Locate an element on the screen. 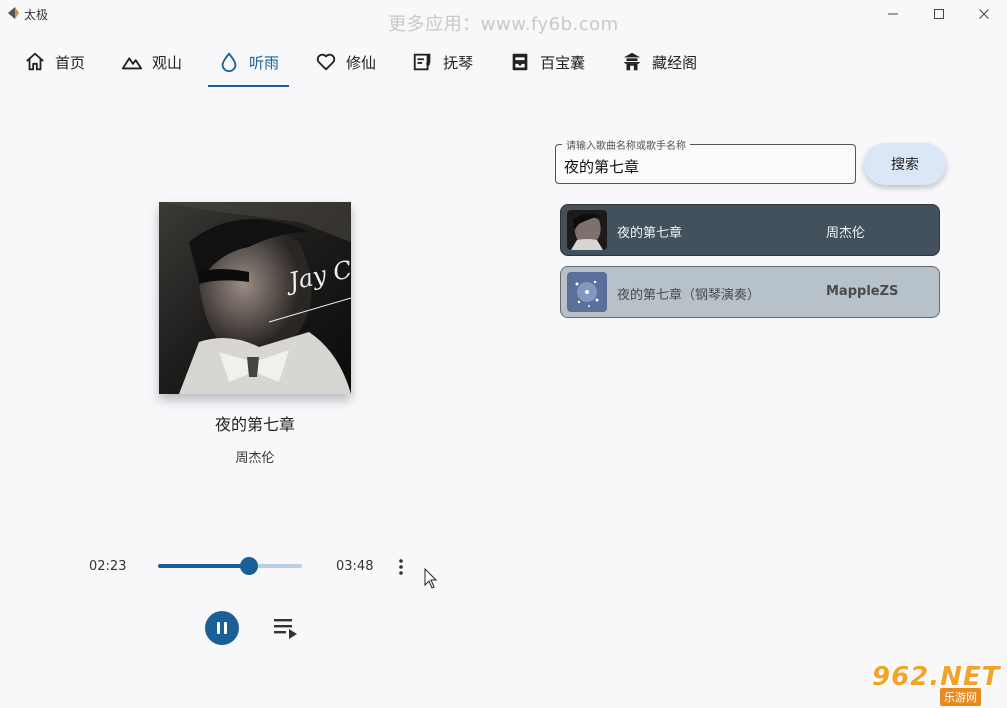 Image resolution: width=1007 pixels, height=708 pixels. heart-icon is located at coordinates (326, 62).